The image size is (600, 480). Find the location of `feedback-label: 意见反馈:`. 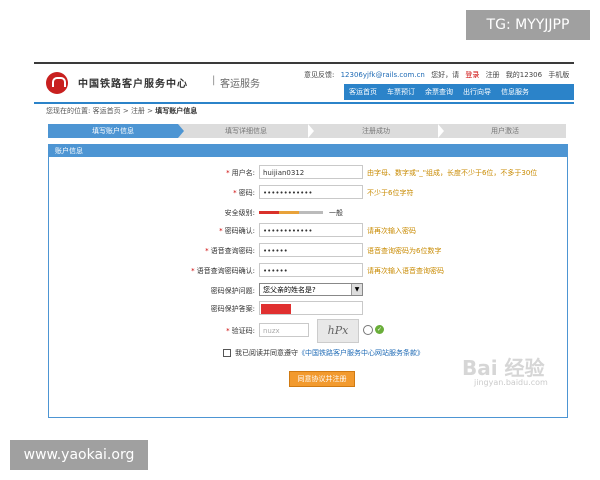

feedback-label: 意见反馈: is located at coordinates (319, 75).